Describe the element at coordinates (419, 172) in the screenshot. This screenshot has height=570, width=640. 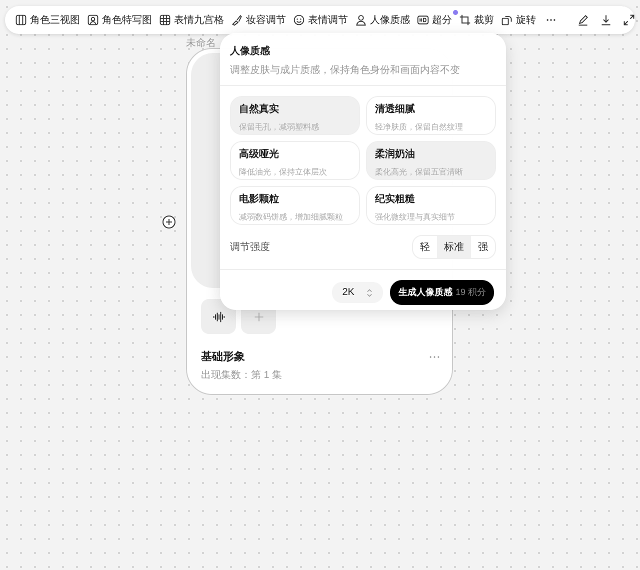
I see `option-description: 柔化高光，保留五官清晰` at that location.